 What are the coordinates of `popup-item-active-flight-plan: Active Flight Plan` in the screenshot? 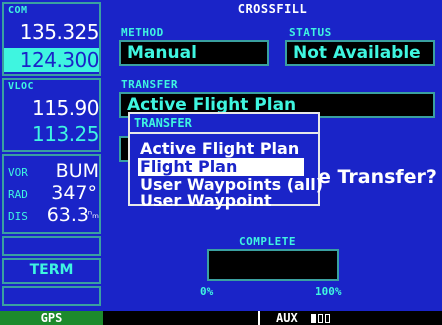 It's located at (218, 149).